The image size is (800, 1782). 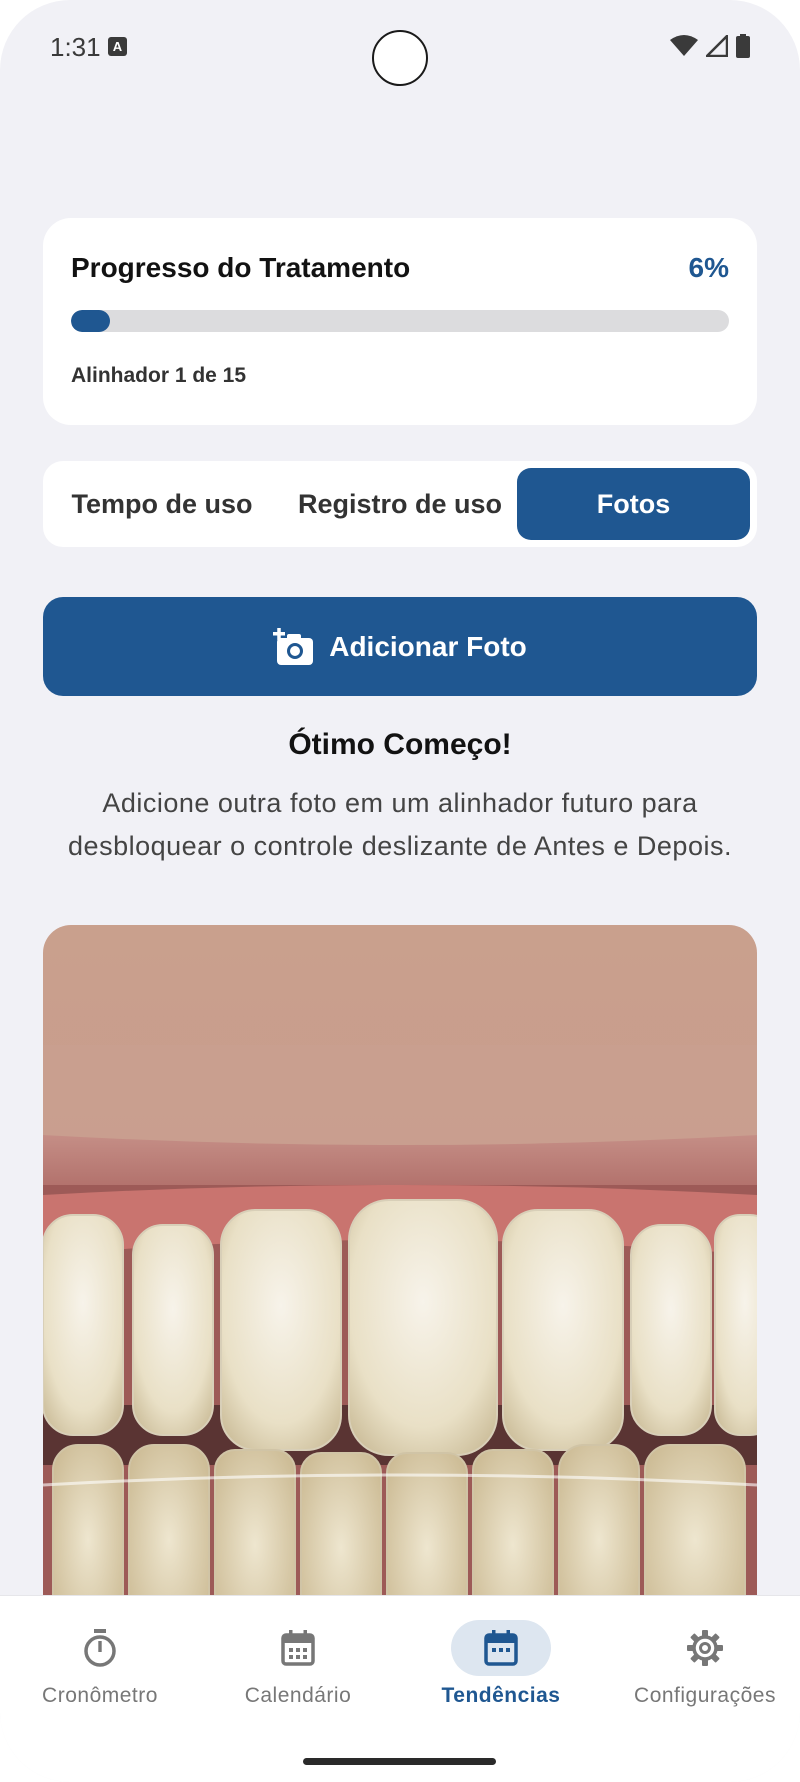 I want to click on status-bar: 1:31 A, so click(x=400, y=50).